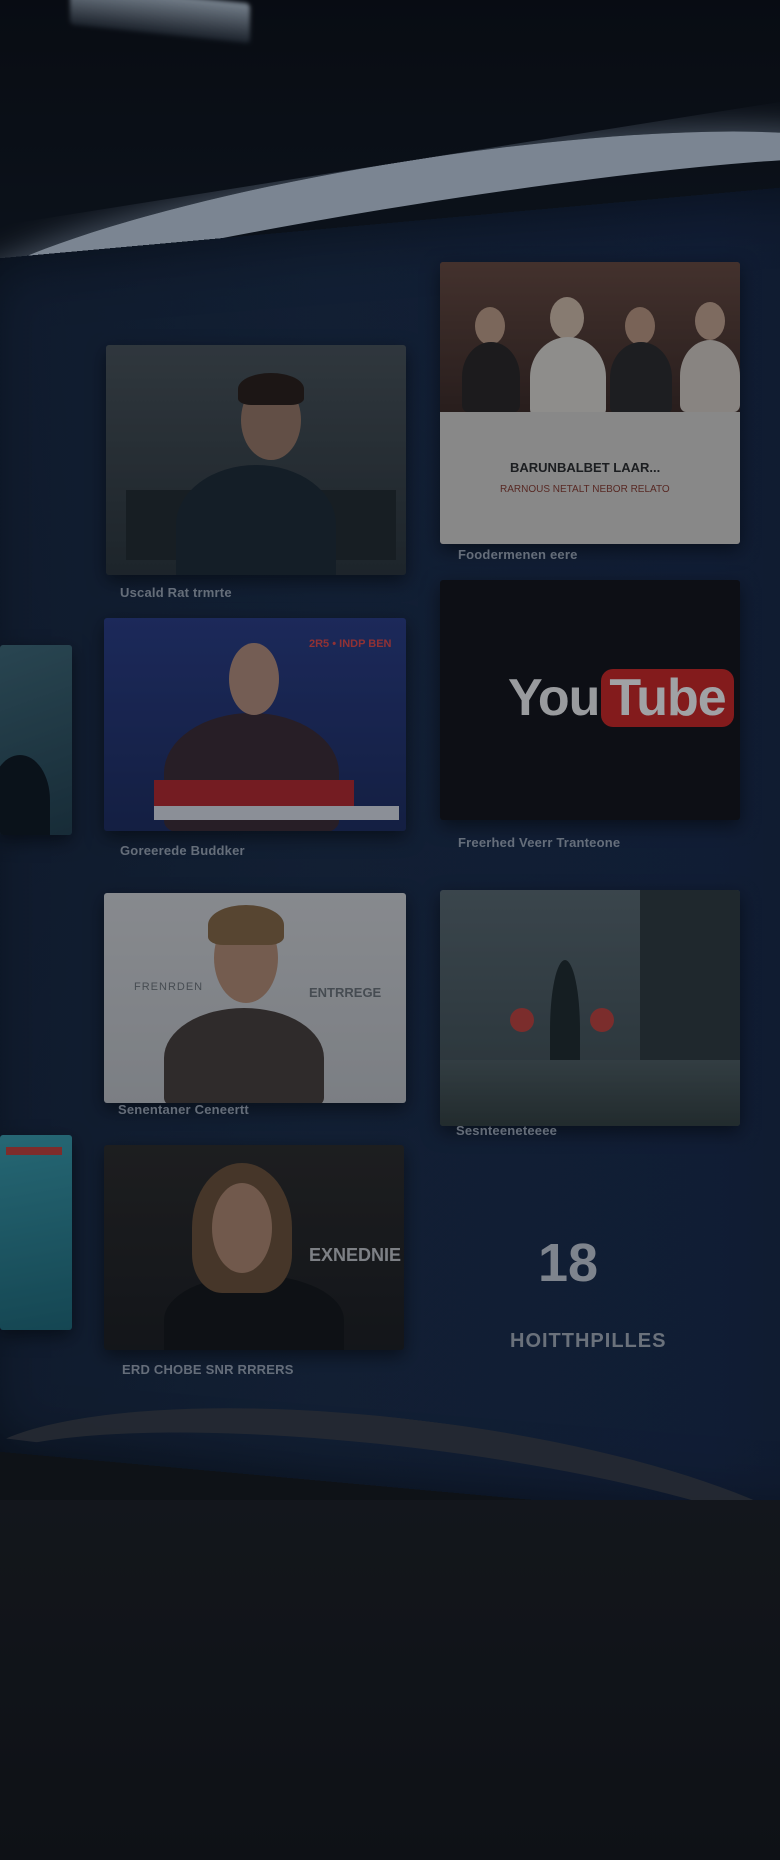 This screenshot has width=780, height=1860. I want to click on video-tile-news-broadcast: 2R5 • INDP BEN, so click(255, 724).